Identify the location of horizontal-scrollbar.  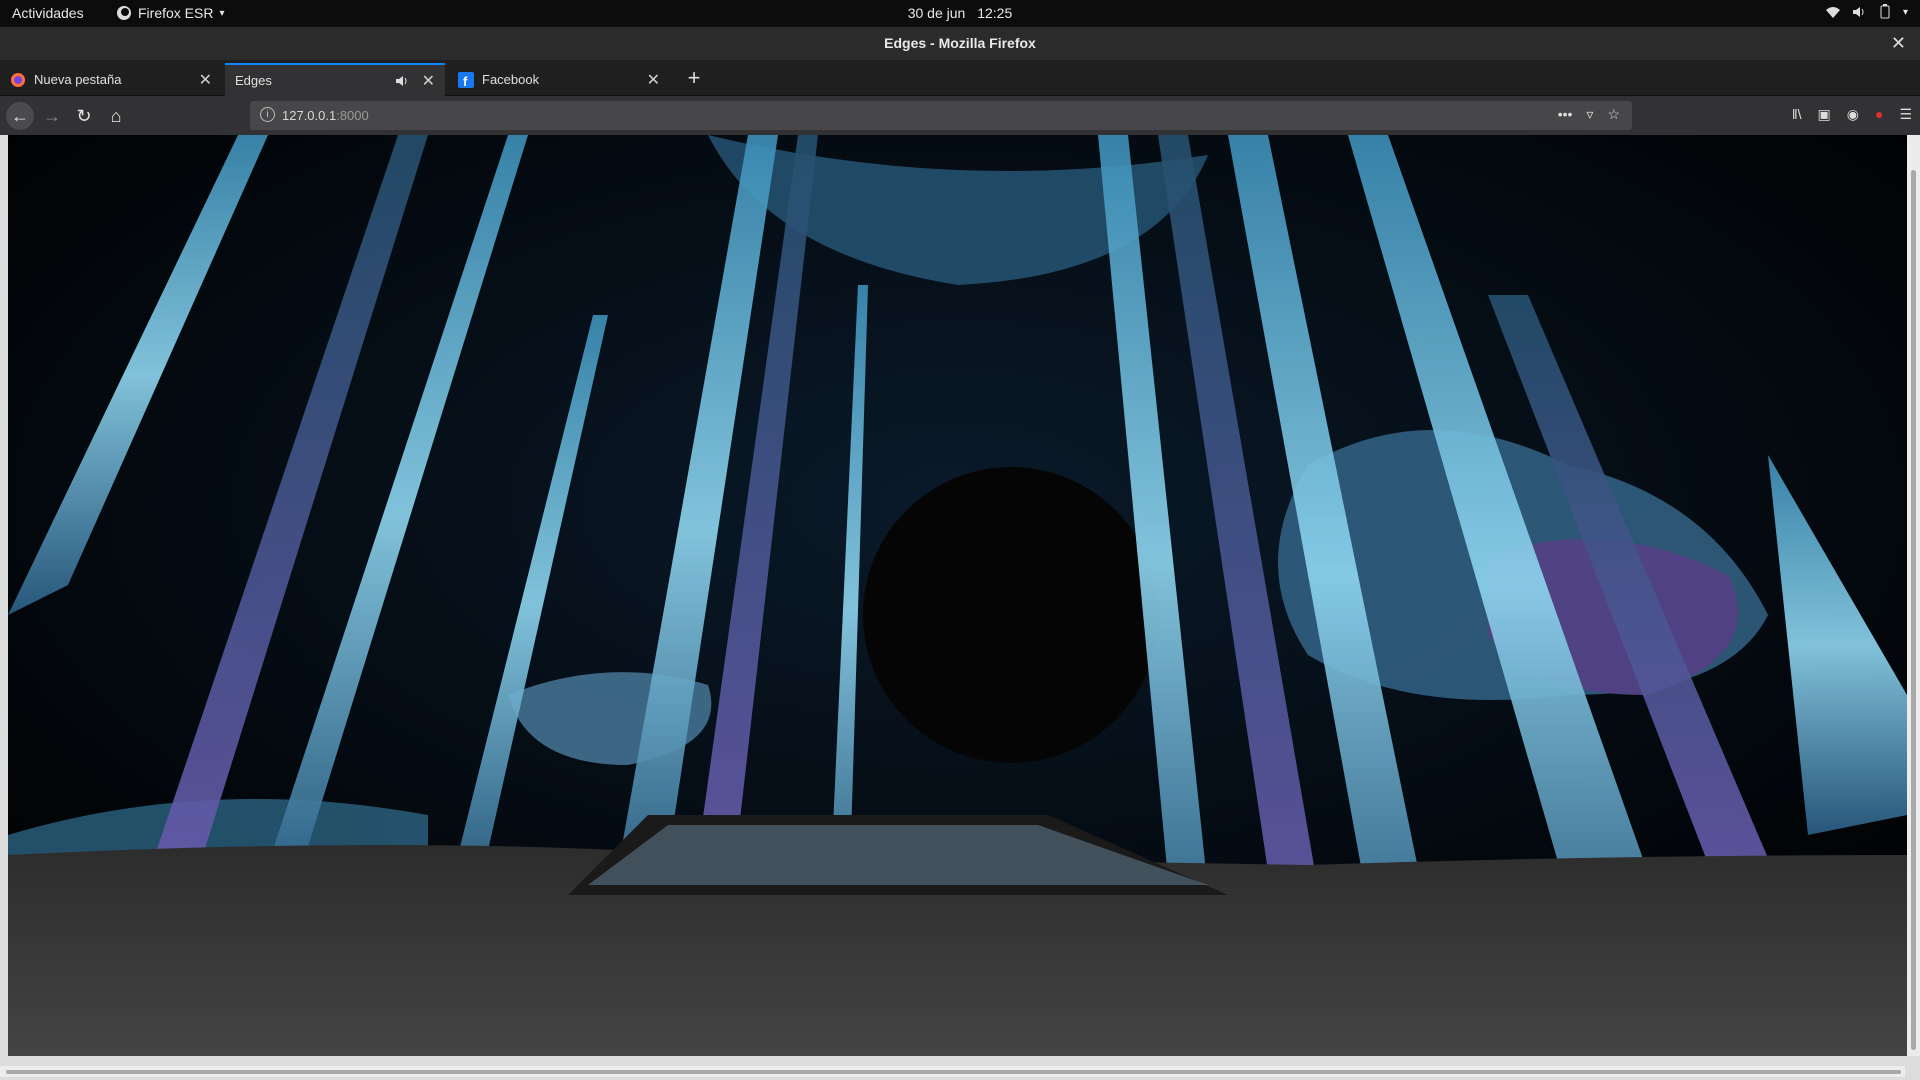
(952, 1071).